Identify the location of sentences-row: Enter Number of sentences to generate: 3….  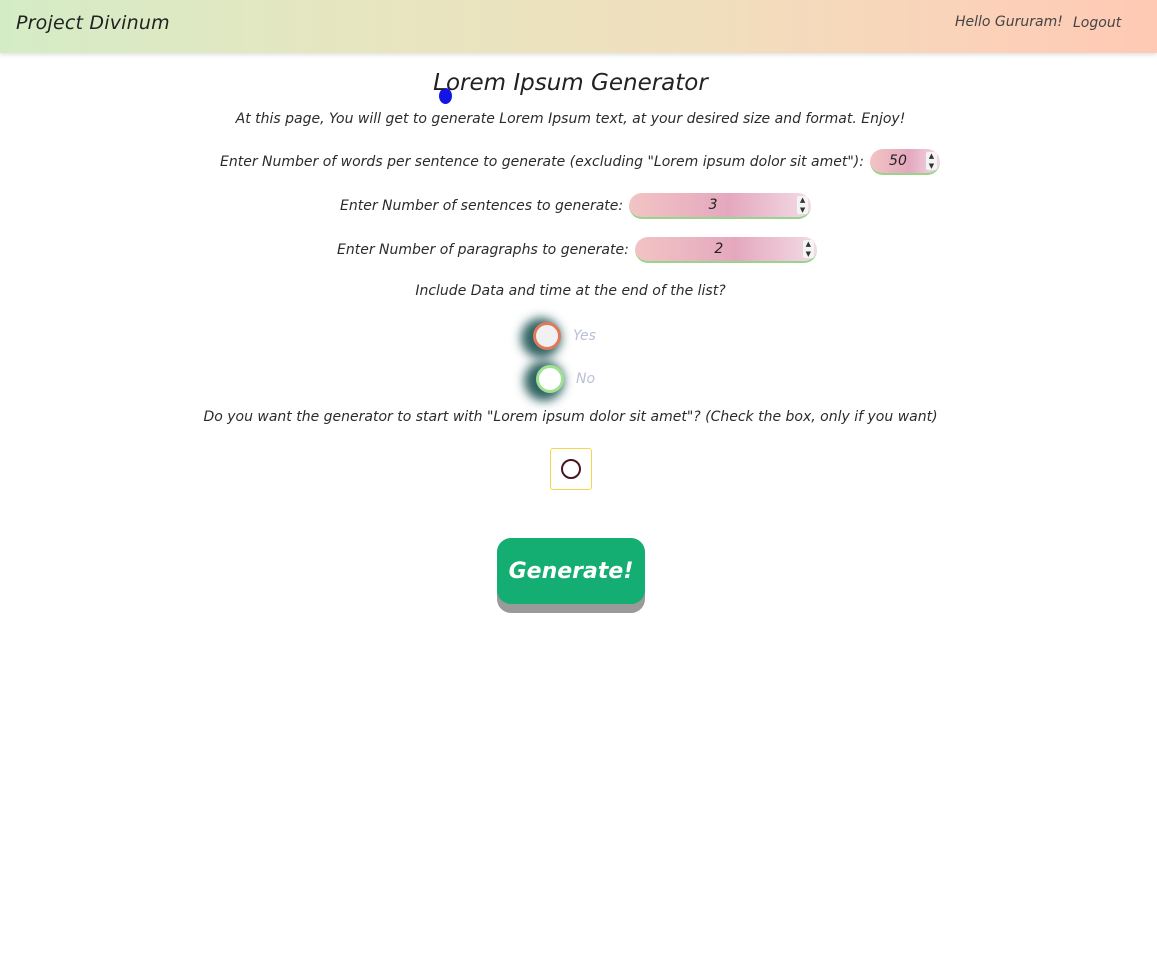
(576, 206).